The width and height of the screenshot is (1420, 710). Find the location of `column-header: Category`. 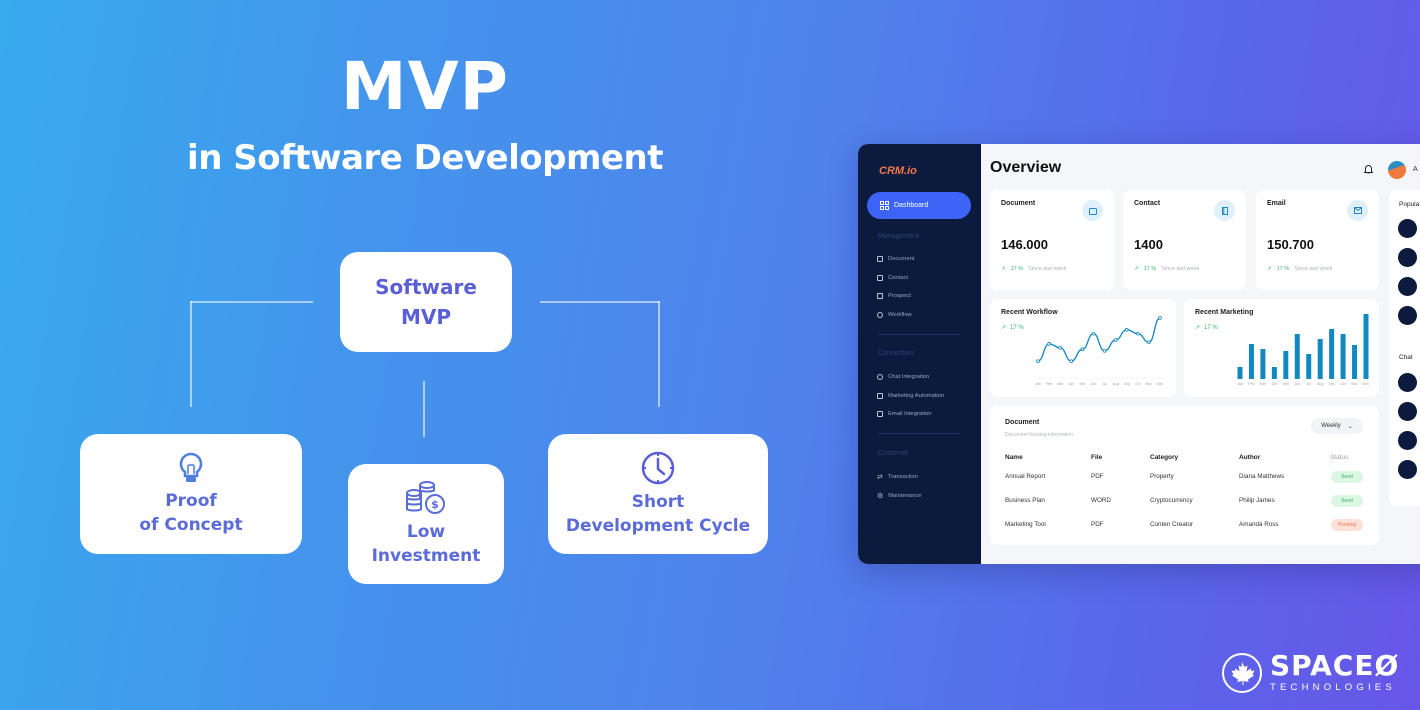

column-header: Category is located at coordinates (1164, 457).